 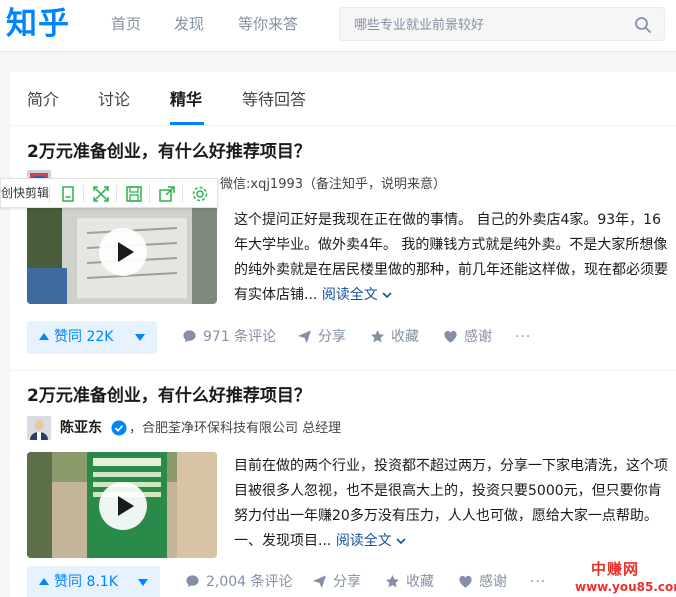 I want to click on comments-button: 971 条评论, so click(x=229, y=337).